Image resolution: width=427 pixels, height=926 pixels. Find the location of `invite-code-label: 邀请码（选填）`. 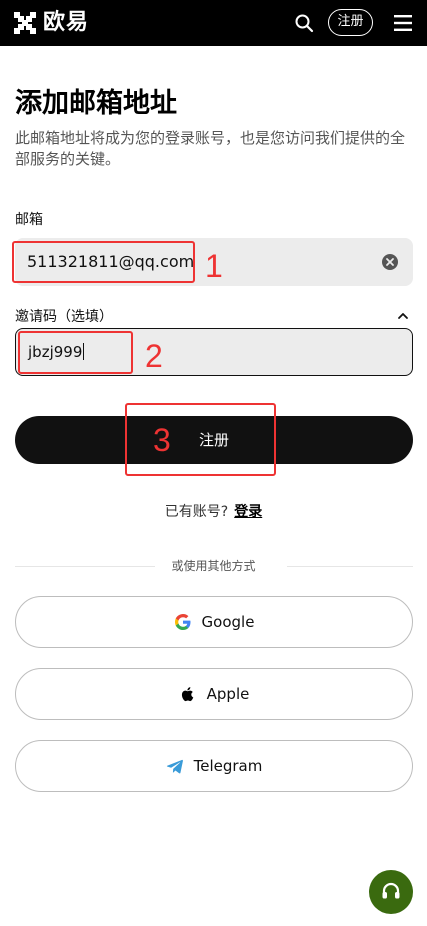

invite-code-label: 邀请码（选填） is located at coordinates (64, 317).